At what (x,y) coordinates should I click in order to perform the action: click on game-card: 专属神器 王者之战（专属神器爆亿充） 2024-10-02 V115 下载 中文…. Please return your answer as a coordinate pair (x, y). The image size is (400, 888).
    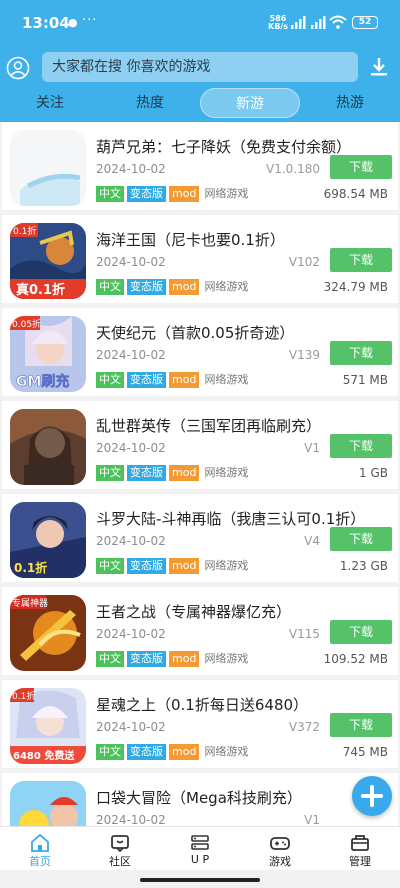
    Looking at the image, I should click on (200, 631).